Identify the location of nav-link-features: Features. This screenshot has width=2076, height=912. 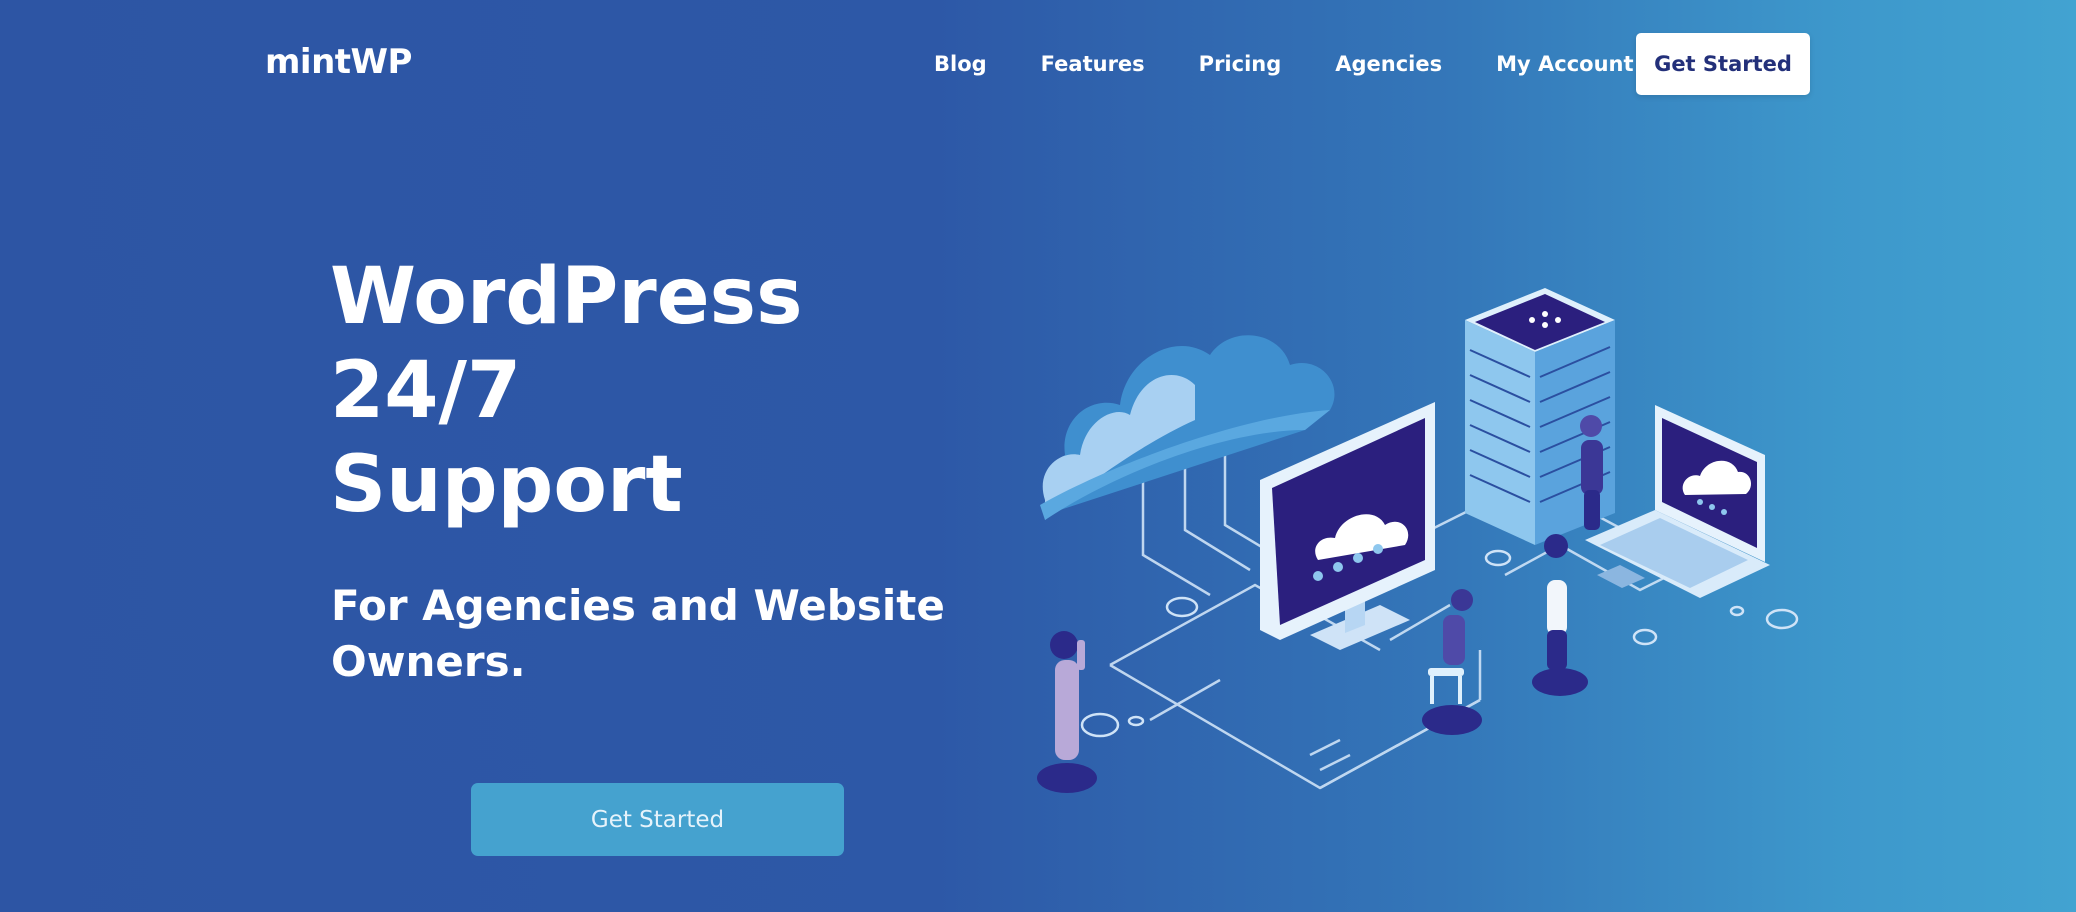
(1093, 64).